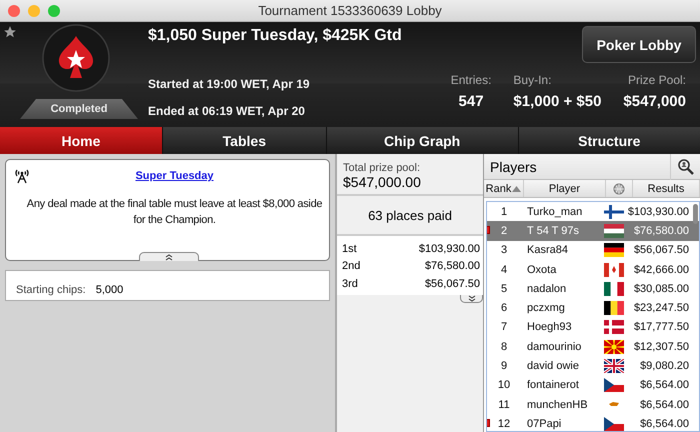  Describe the element at coordinates (10, 32) in the screenshot. I see `star-icon` at that location.